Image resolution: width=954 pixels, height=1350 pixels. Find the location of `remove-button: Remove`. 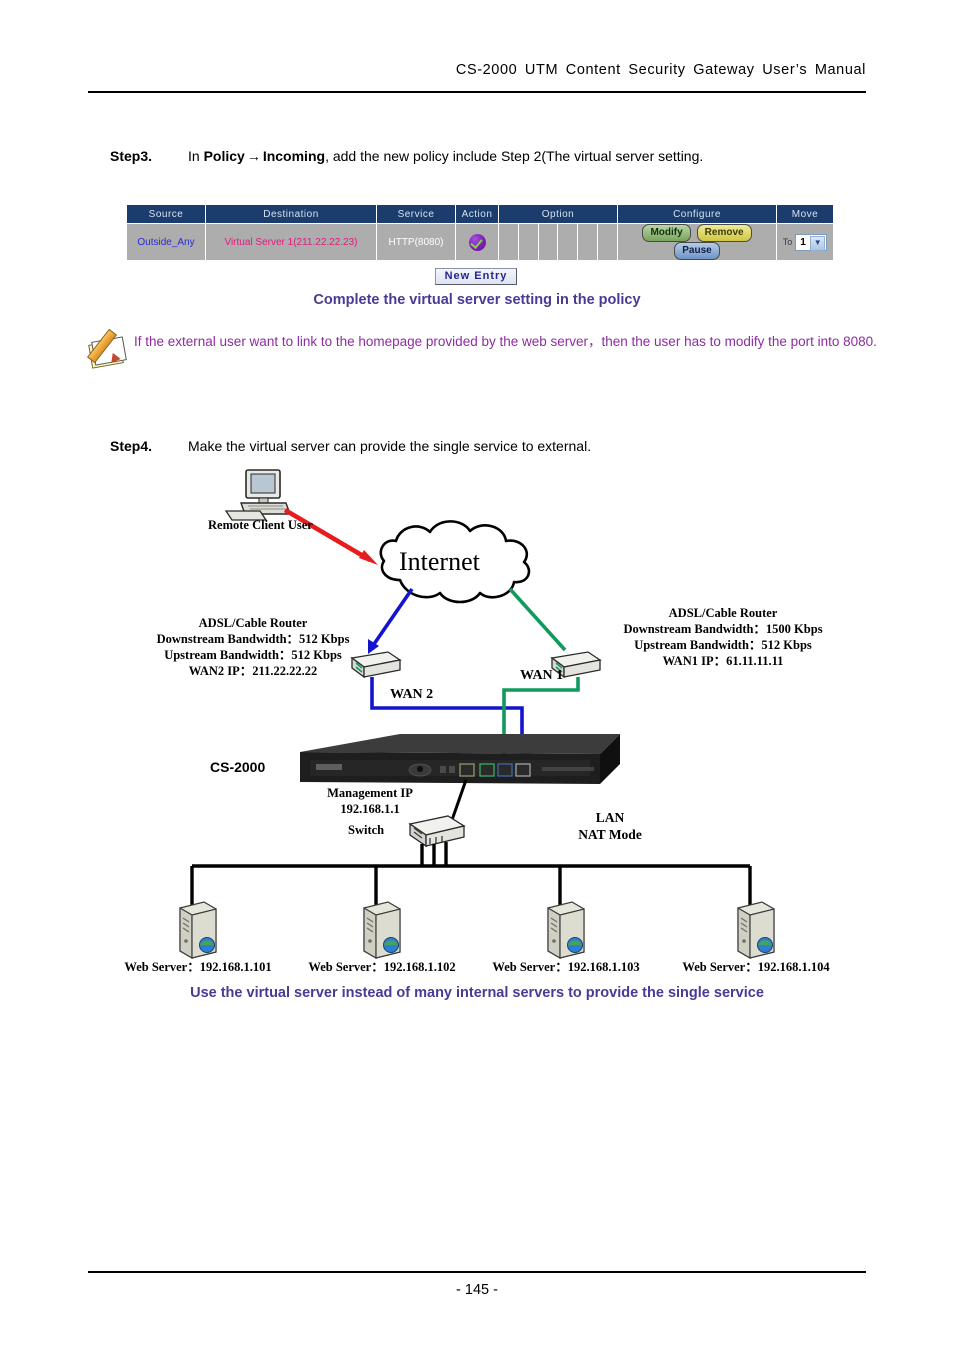

remove-button: Remove is located at coordinates (724, 233).